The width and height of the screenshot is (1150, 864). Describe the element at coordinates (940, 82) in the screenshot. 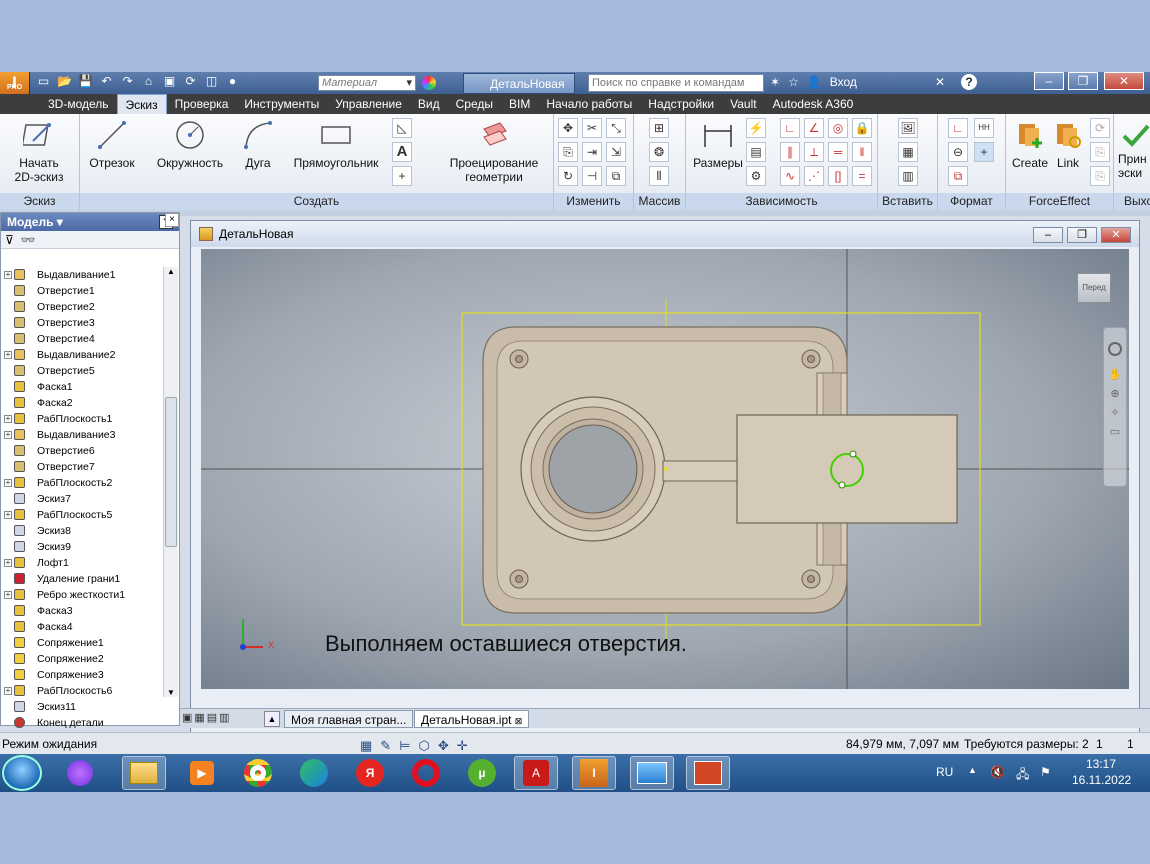

I see `exchange-icon: ✕` at that location.